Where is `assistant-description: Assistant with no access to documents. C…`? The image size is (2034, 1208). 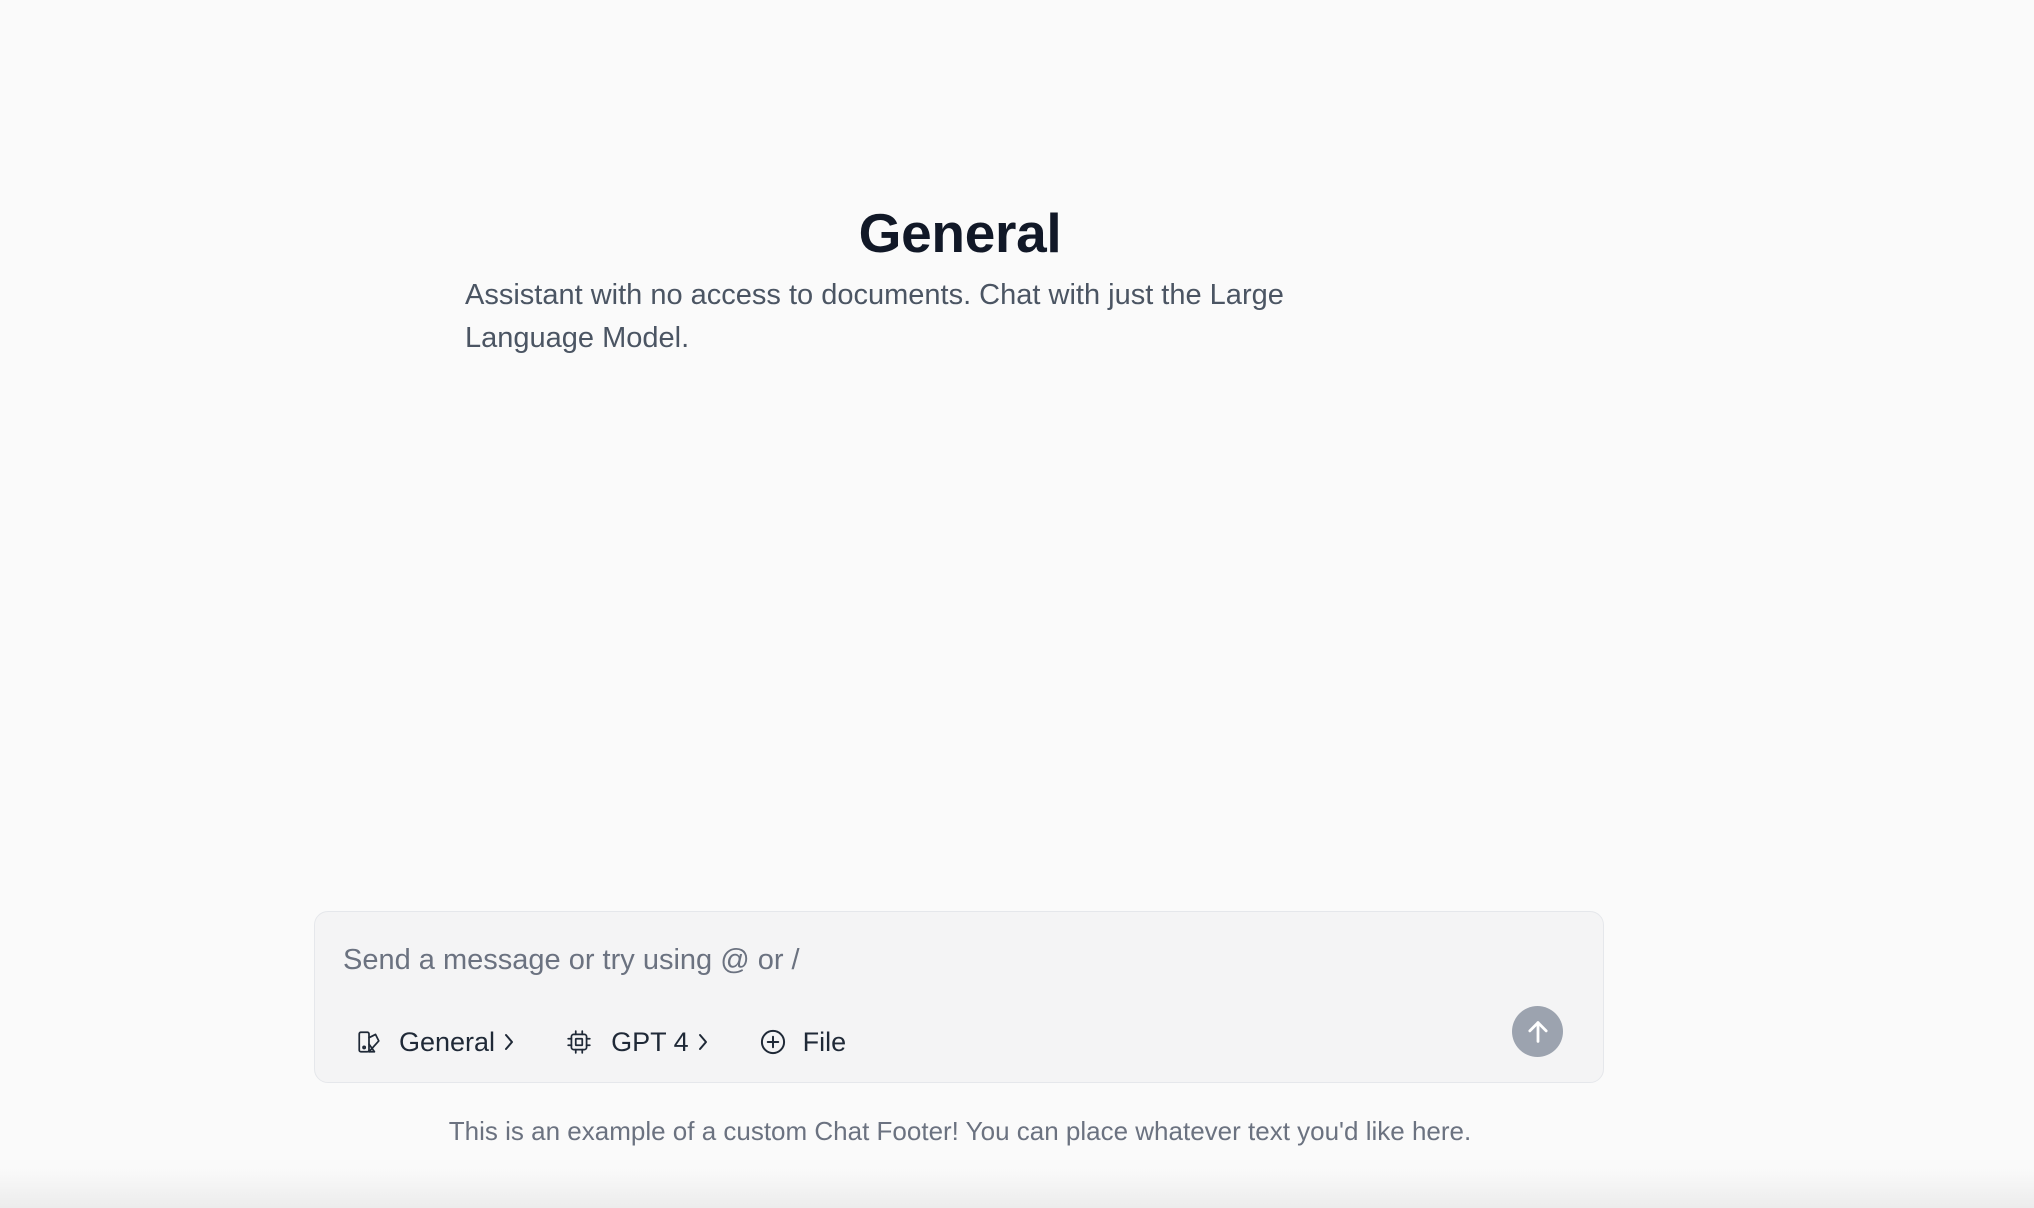
assistant-description: Assistant with no access to documents. C… is located at coordinates (874, 316).